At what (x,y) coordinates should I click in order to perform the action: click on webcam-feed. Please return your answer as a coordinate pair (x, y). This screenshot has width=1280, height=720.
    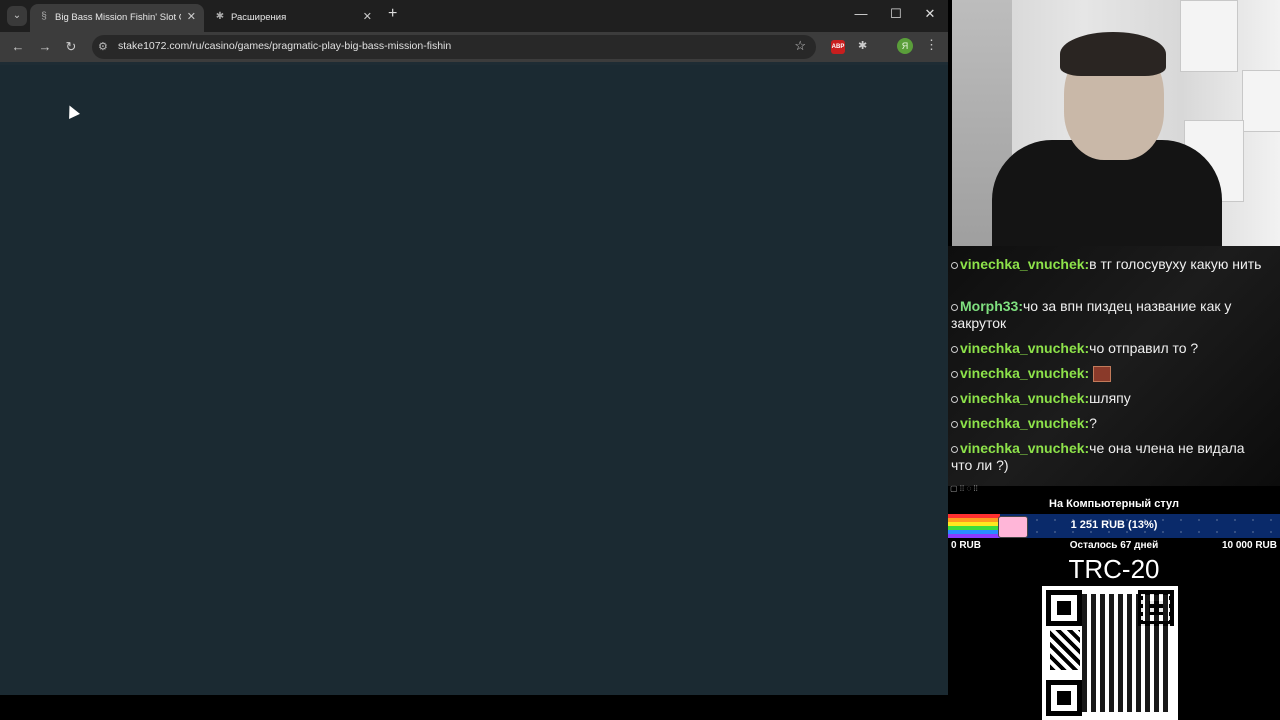
    Looking at the image, I should click on (1116, 123).